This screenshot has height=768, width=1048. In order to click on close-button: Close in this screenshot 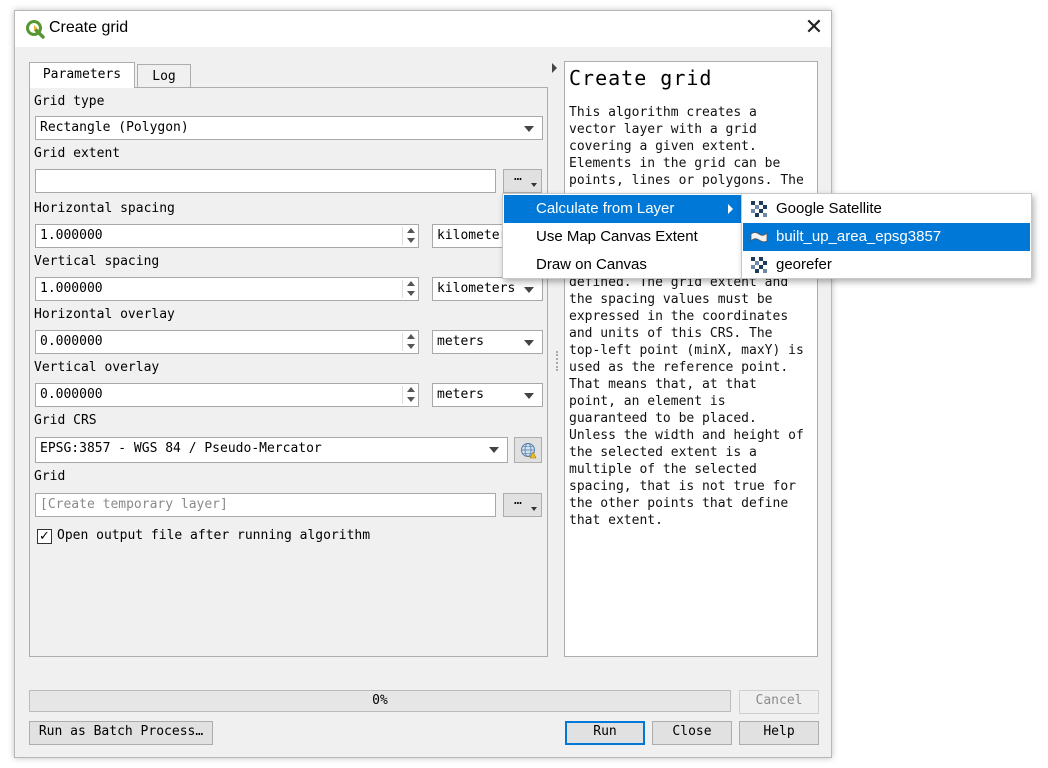, I will do `click(692, 733)`.